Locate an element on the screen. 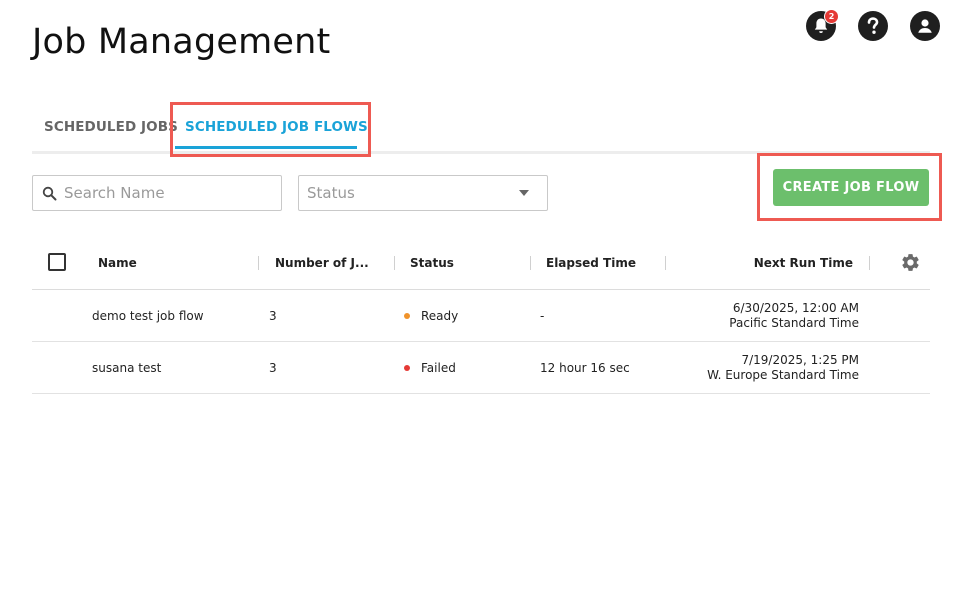  header-icons: 2 is located at coordinates (873, 25).